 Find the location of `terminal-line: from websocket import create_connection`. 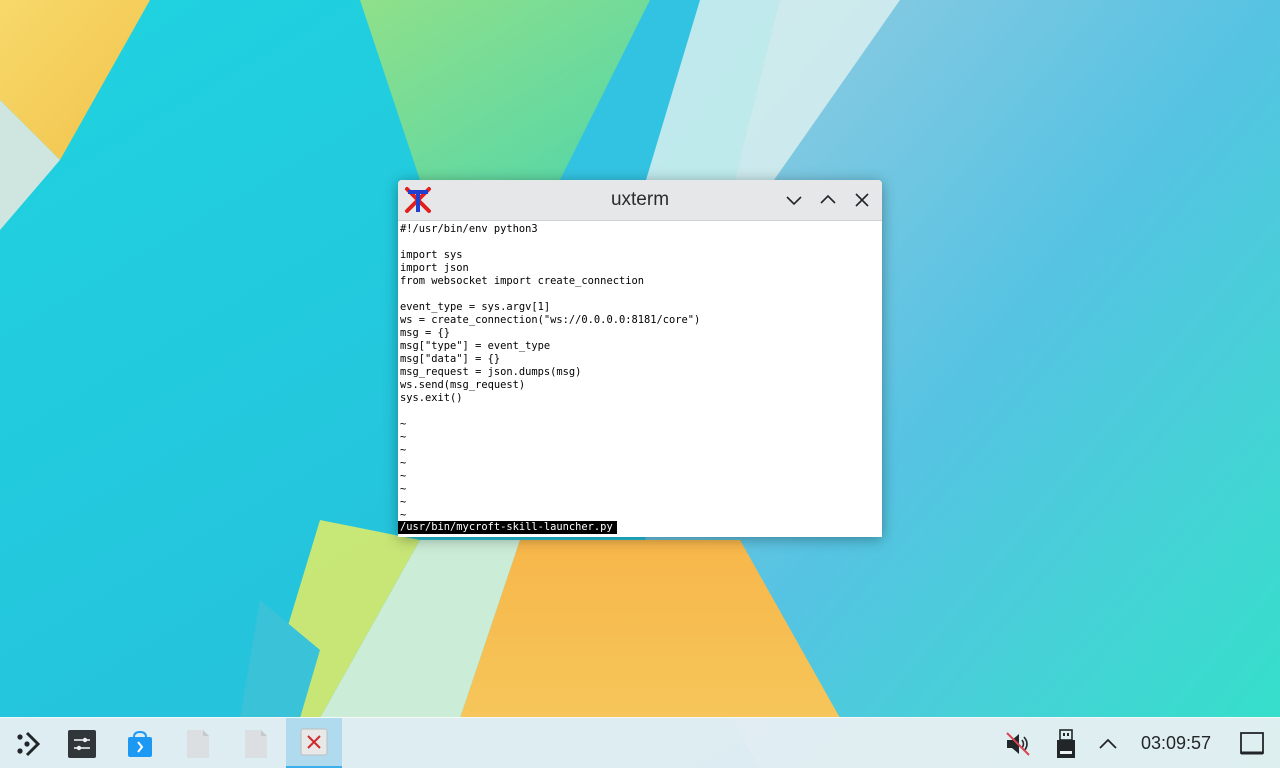

terminal-line: from websocket import create_connection is located at coordinates (522, 281).